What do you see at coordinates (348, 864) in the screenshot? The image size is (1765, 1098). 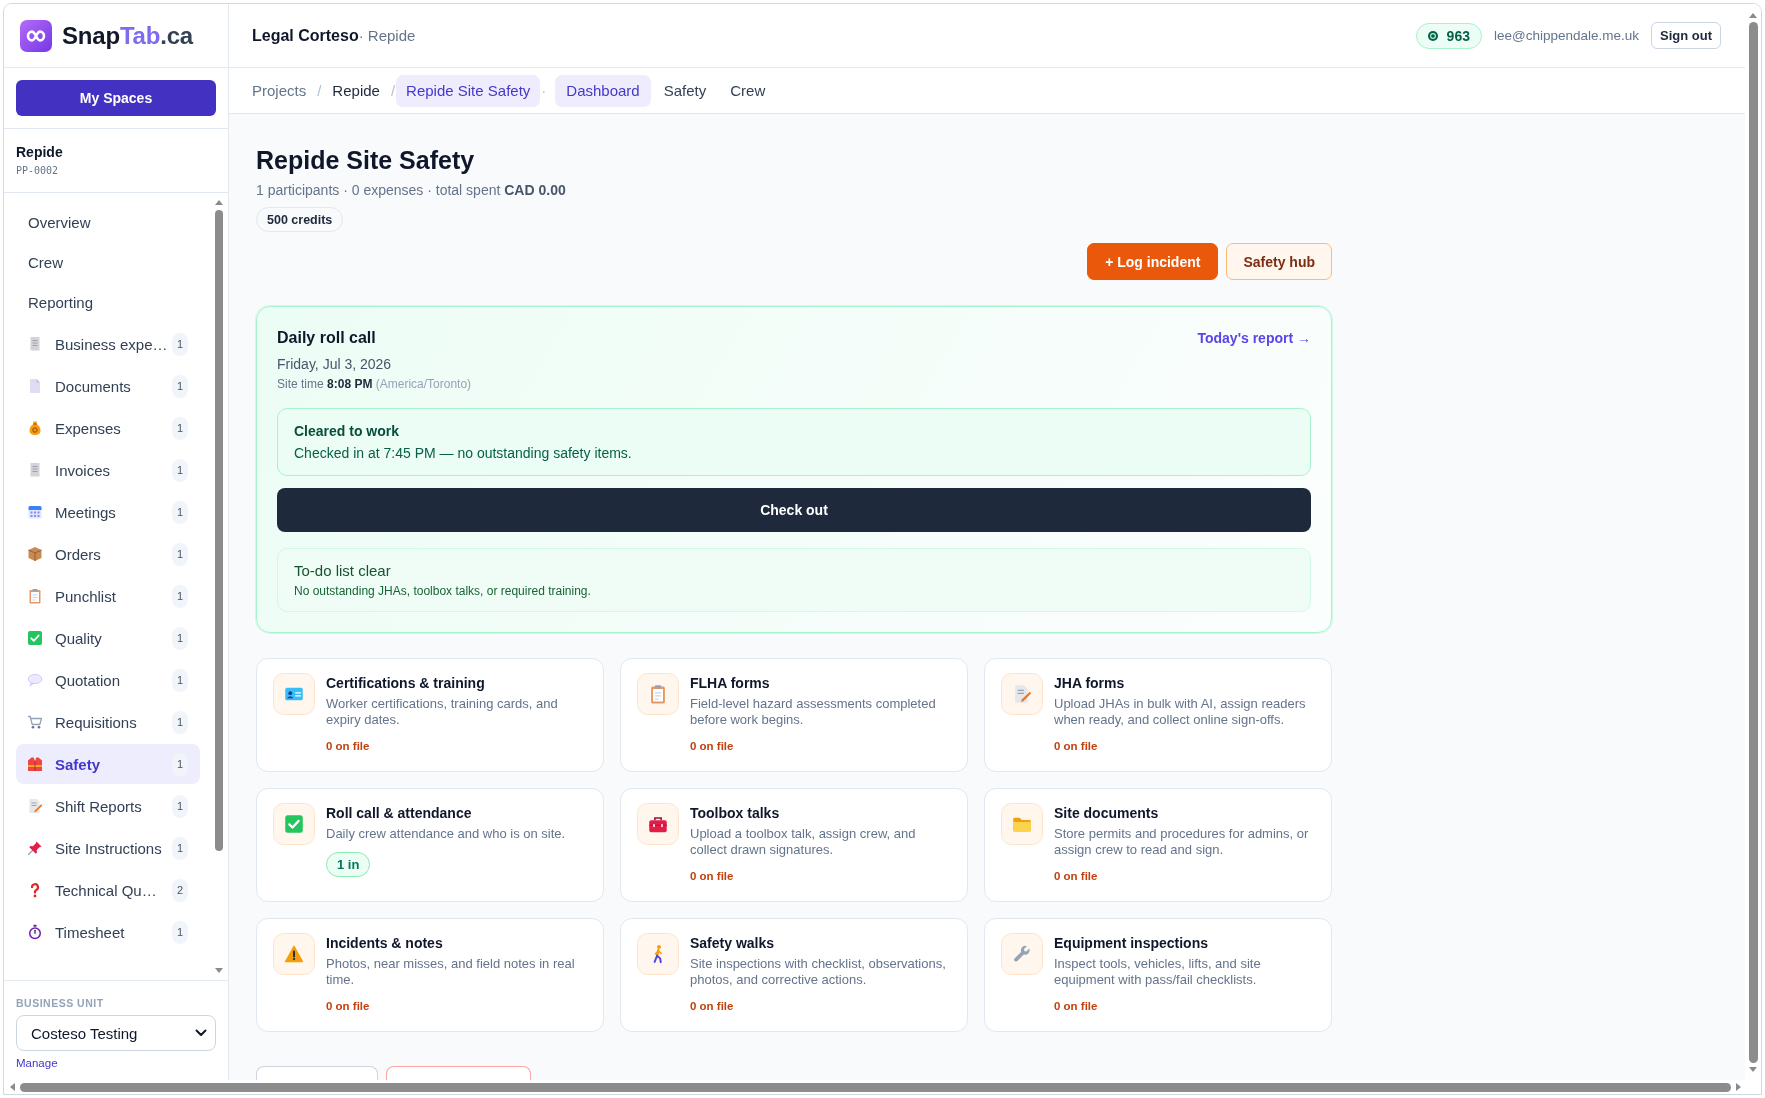 I see `attendance-badge: 1 in` at bounding box center [348, 864].